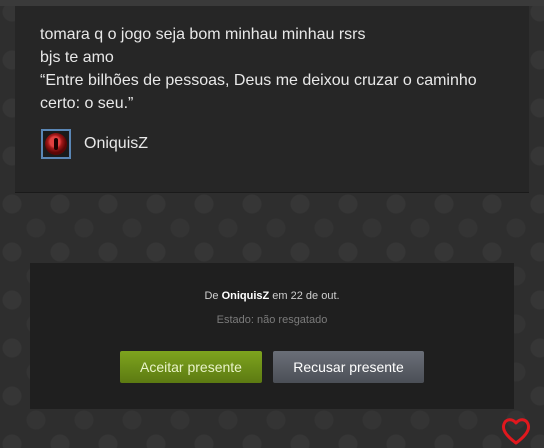 This screenshot has width=544, height=448. I want to click on from-suffix: em 22 de out., so click(304, 296).